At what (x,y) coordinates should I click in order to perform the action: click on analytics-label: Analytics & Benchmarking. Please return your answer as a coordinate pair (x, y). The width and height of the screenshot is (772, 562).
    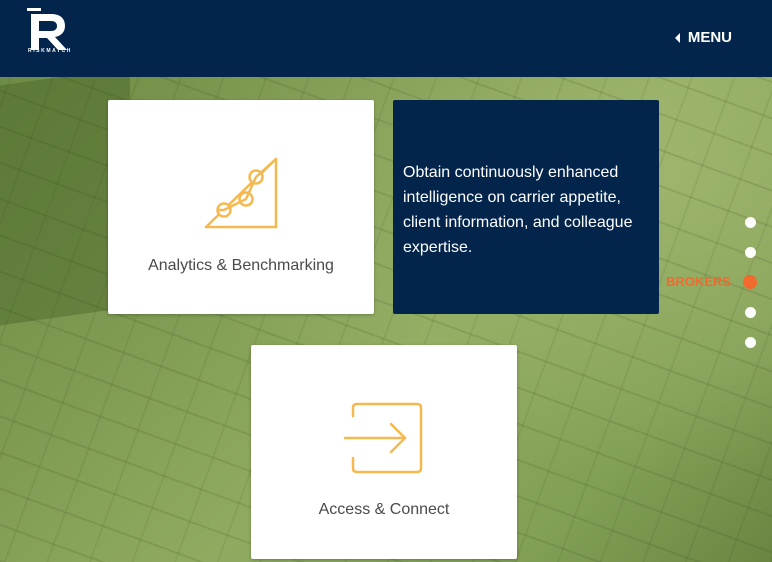
    Looking at the image, I should click on (241, 265).